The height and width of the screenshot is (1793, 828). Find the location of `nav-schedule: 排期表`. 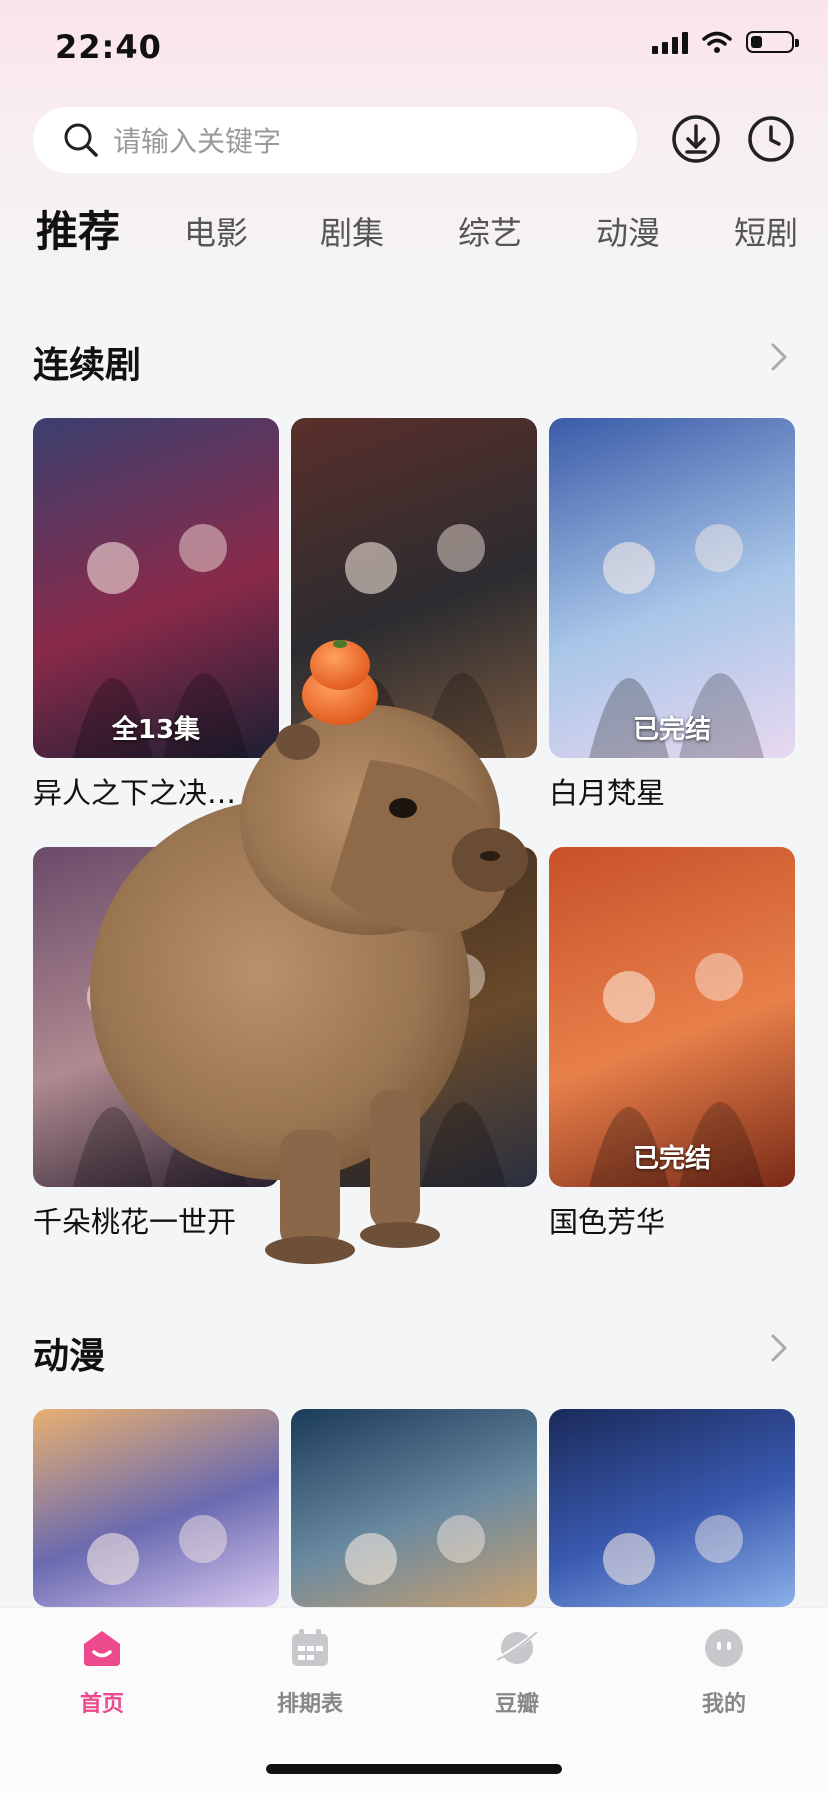

nav-schedule: 排期表 is located at coordinates (310, 1672).